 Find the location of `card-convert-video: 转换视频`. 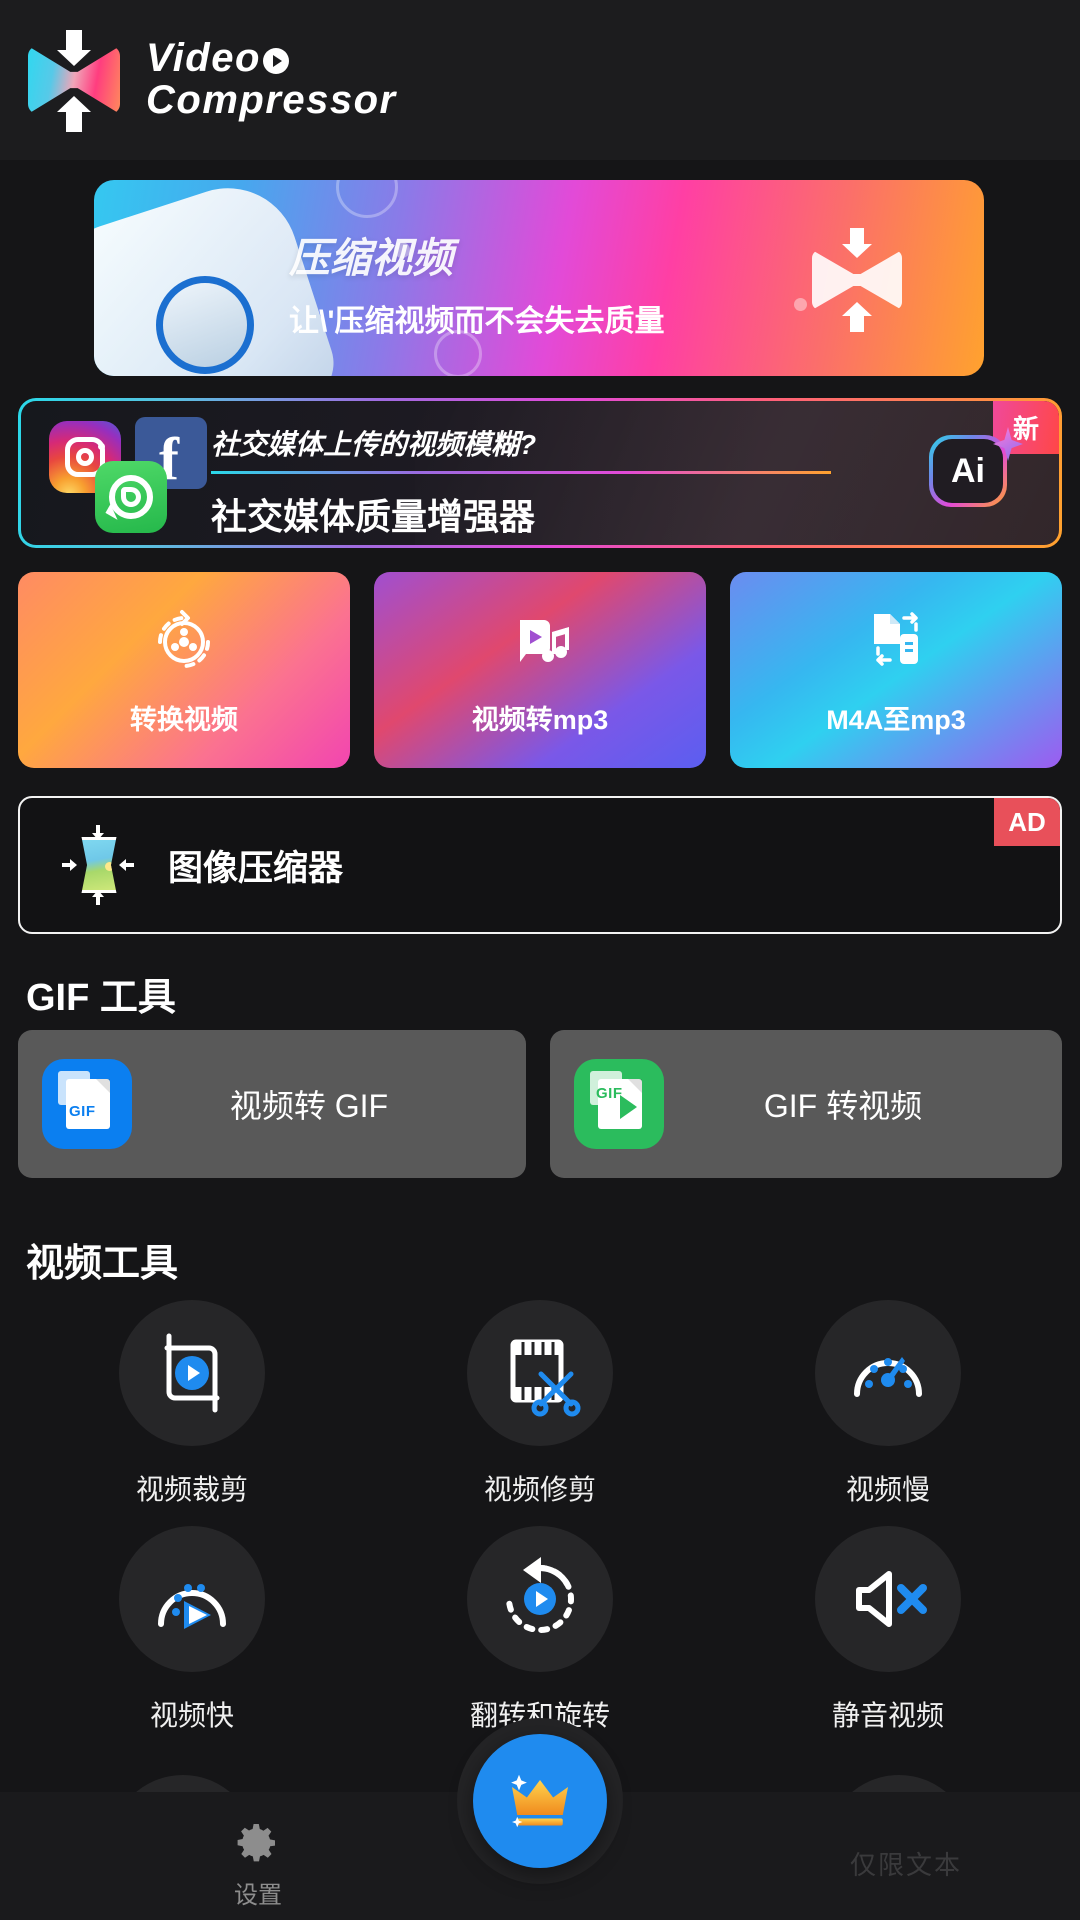

card-convert-video: 转换视频 is located at coordinates (184, 670).